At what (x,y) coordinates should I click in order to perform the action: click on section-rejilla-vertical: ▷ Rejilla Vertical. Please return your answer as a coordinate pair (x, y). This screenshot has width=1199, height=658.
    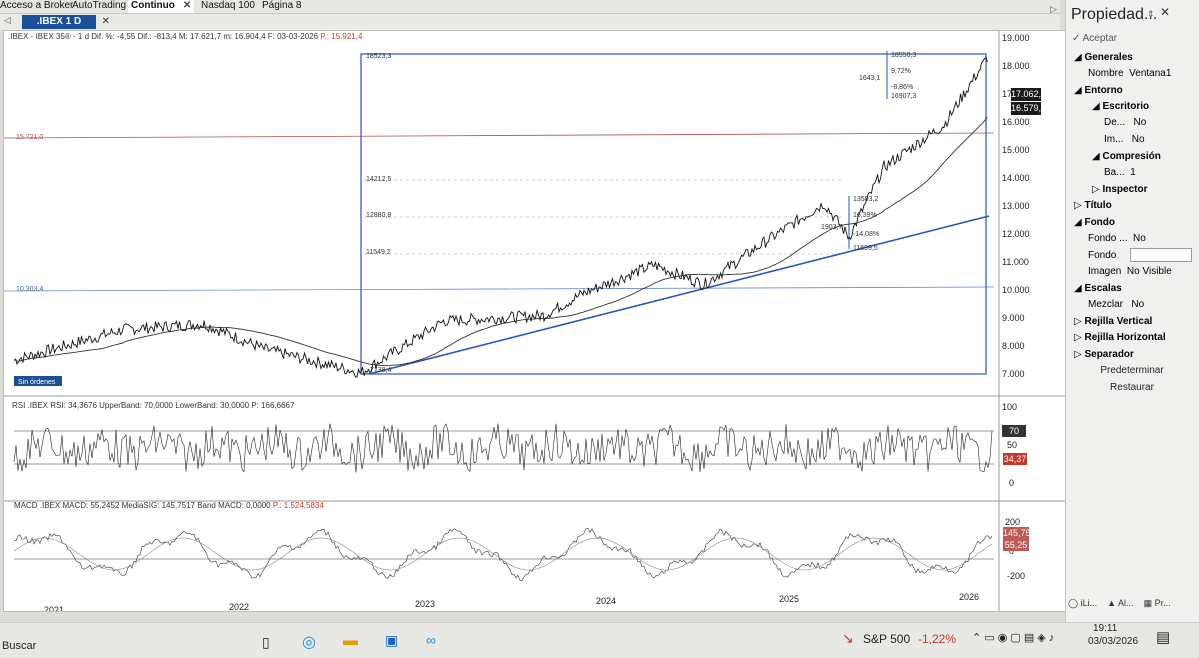
    Looking at the image, I should click on (1113, 321).